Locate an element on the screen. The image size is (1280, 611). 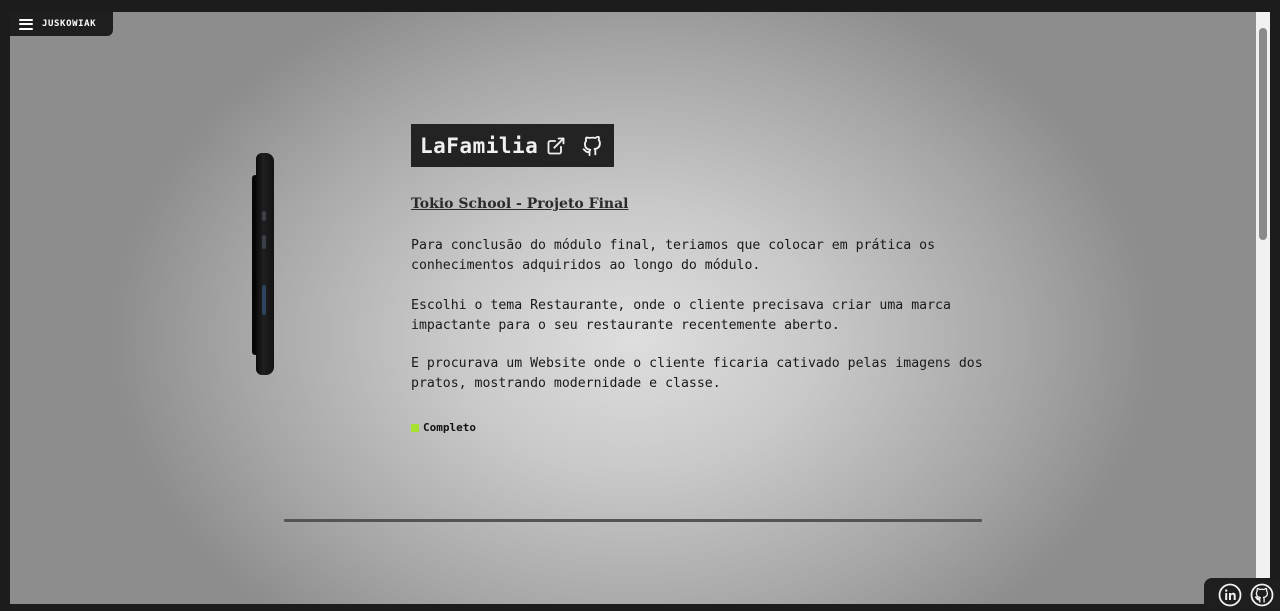
brand-bar: JUSKOWIAK is located at coordinates (61, 24).